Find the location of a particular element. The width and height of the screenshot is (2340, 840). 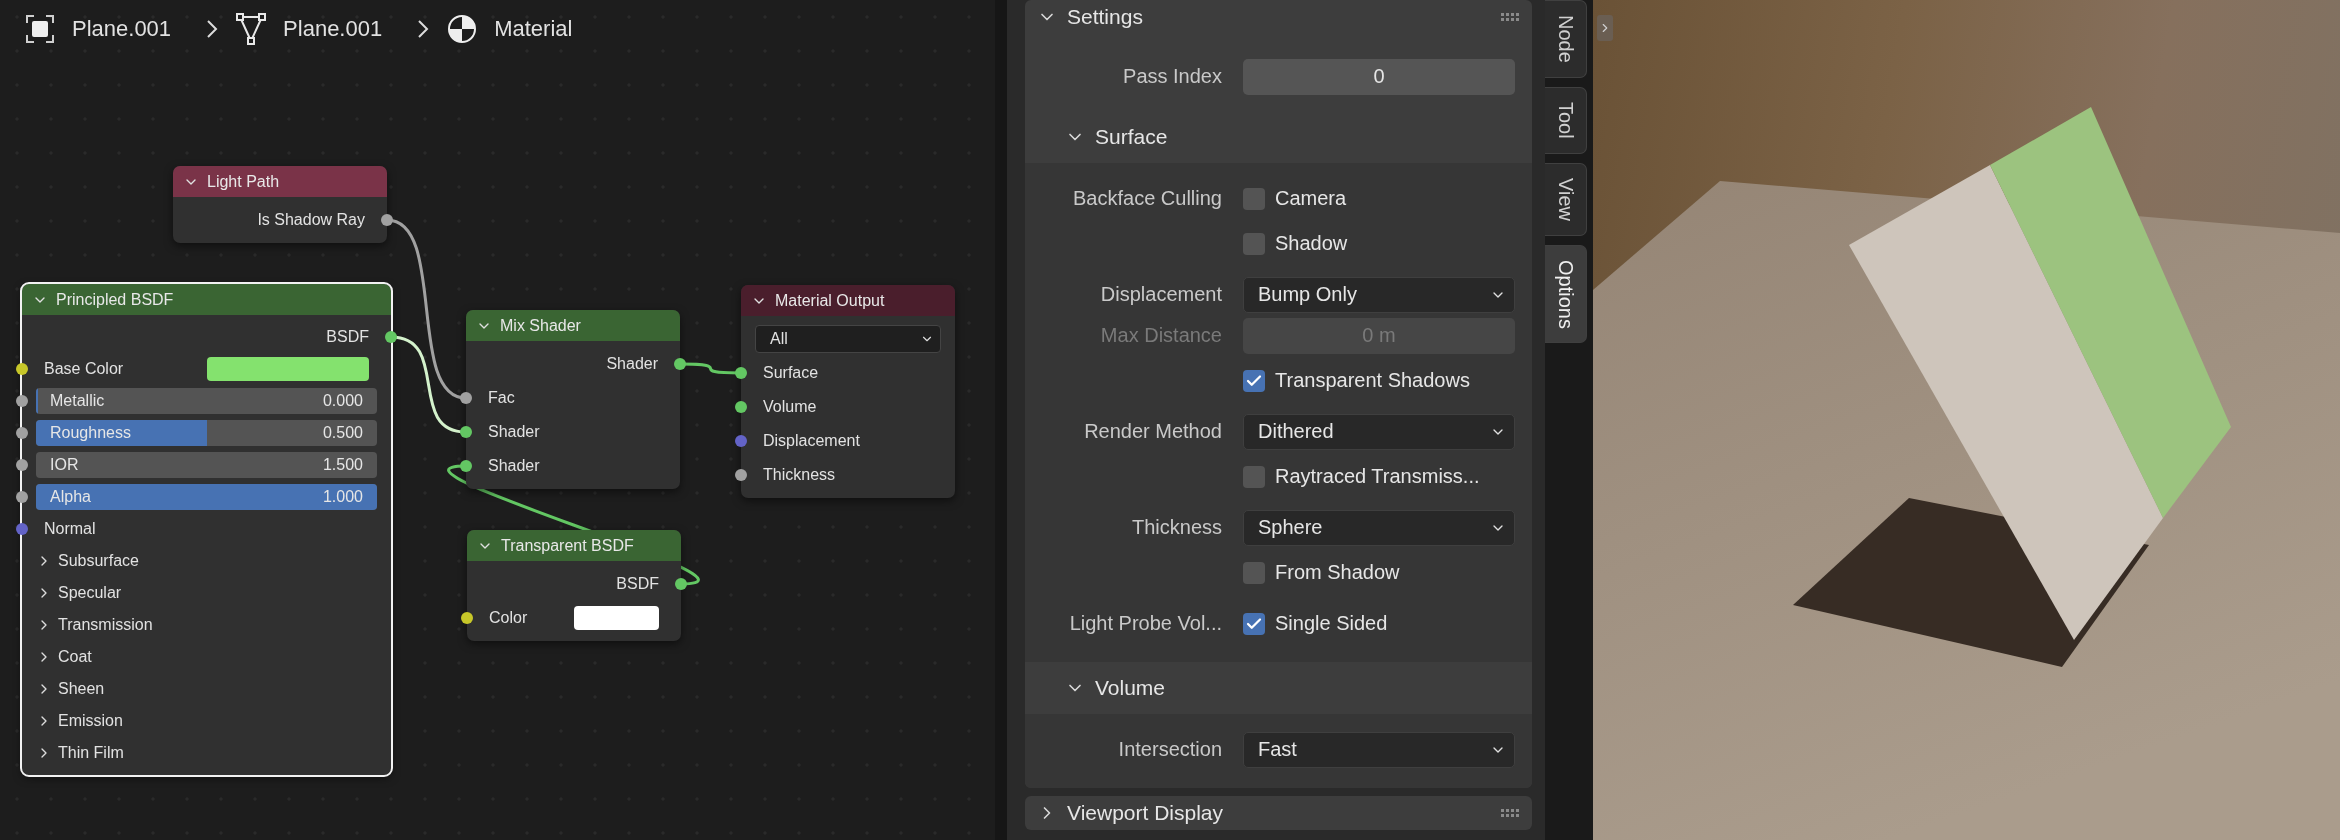

dropdown: Fast is located at coordinates (1379, 749).